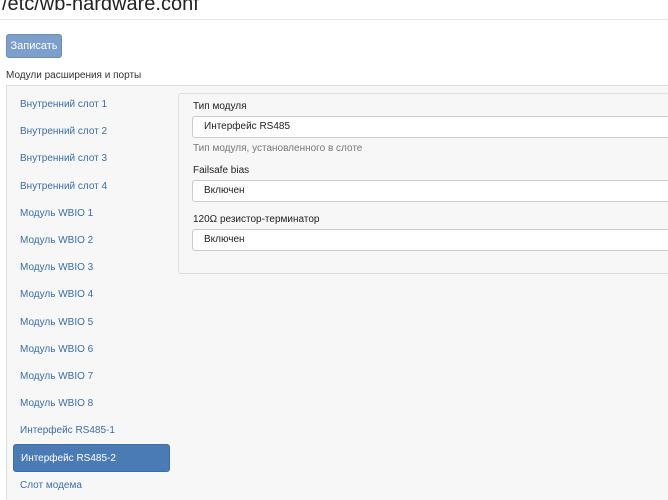 The image size is (668, 500). What do you see at coordinates (91, 131) in the screenshot?
I see `nav-item-internal-slot-2: Внутренний слот 2` at bounding box center [91, 131].